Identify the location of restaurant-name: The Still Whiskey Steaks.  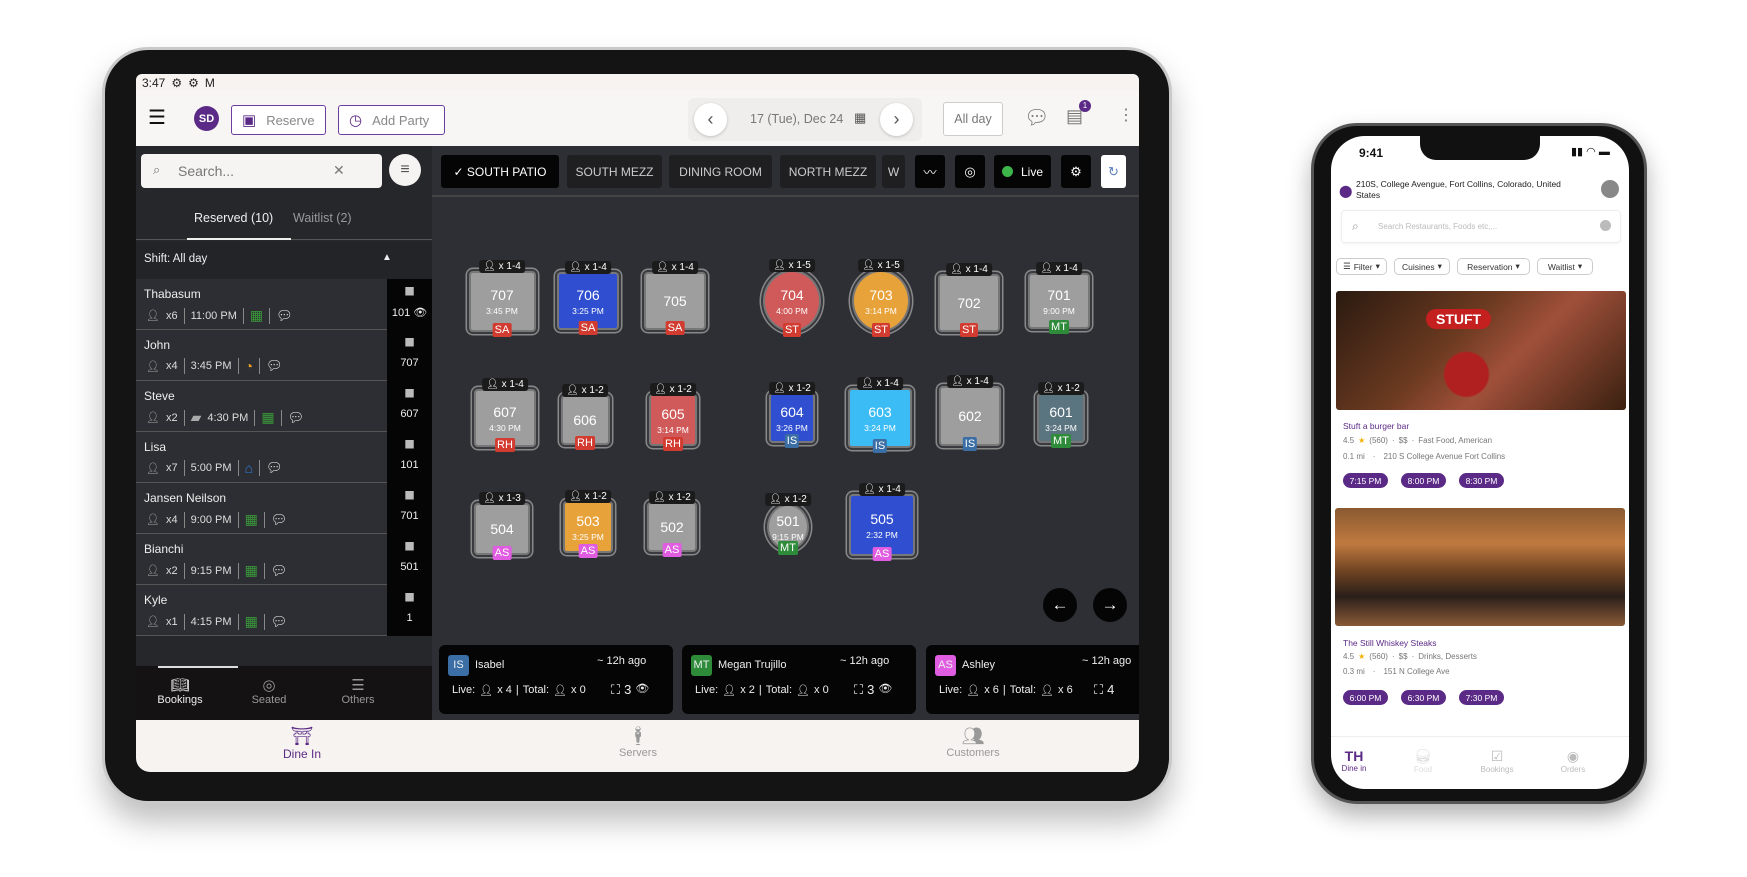
(1390, 643).